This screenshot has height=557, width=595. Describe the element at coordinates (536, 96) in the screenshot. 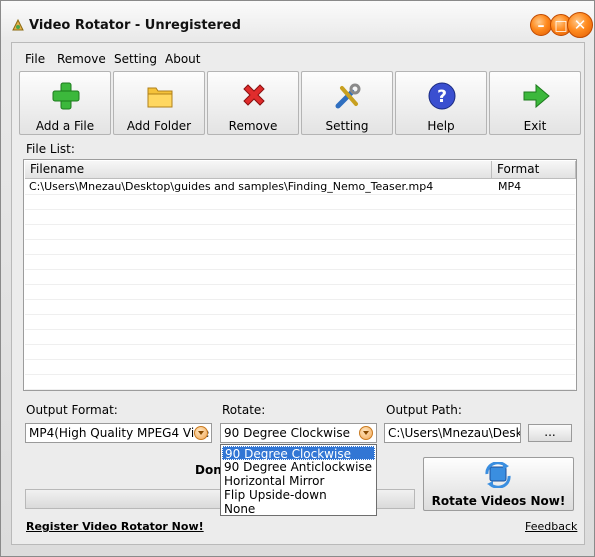

I see `green-arrow-icon` at that location.